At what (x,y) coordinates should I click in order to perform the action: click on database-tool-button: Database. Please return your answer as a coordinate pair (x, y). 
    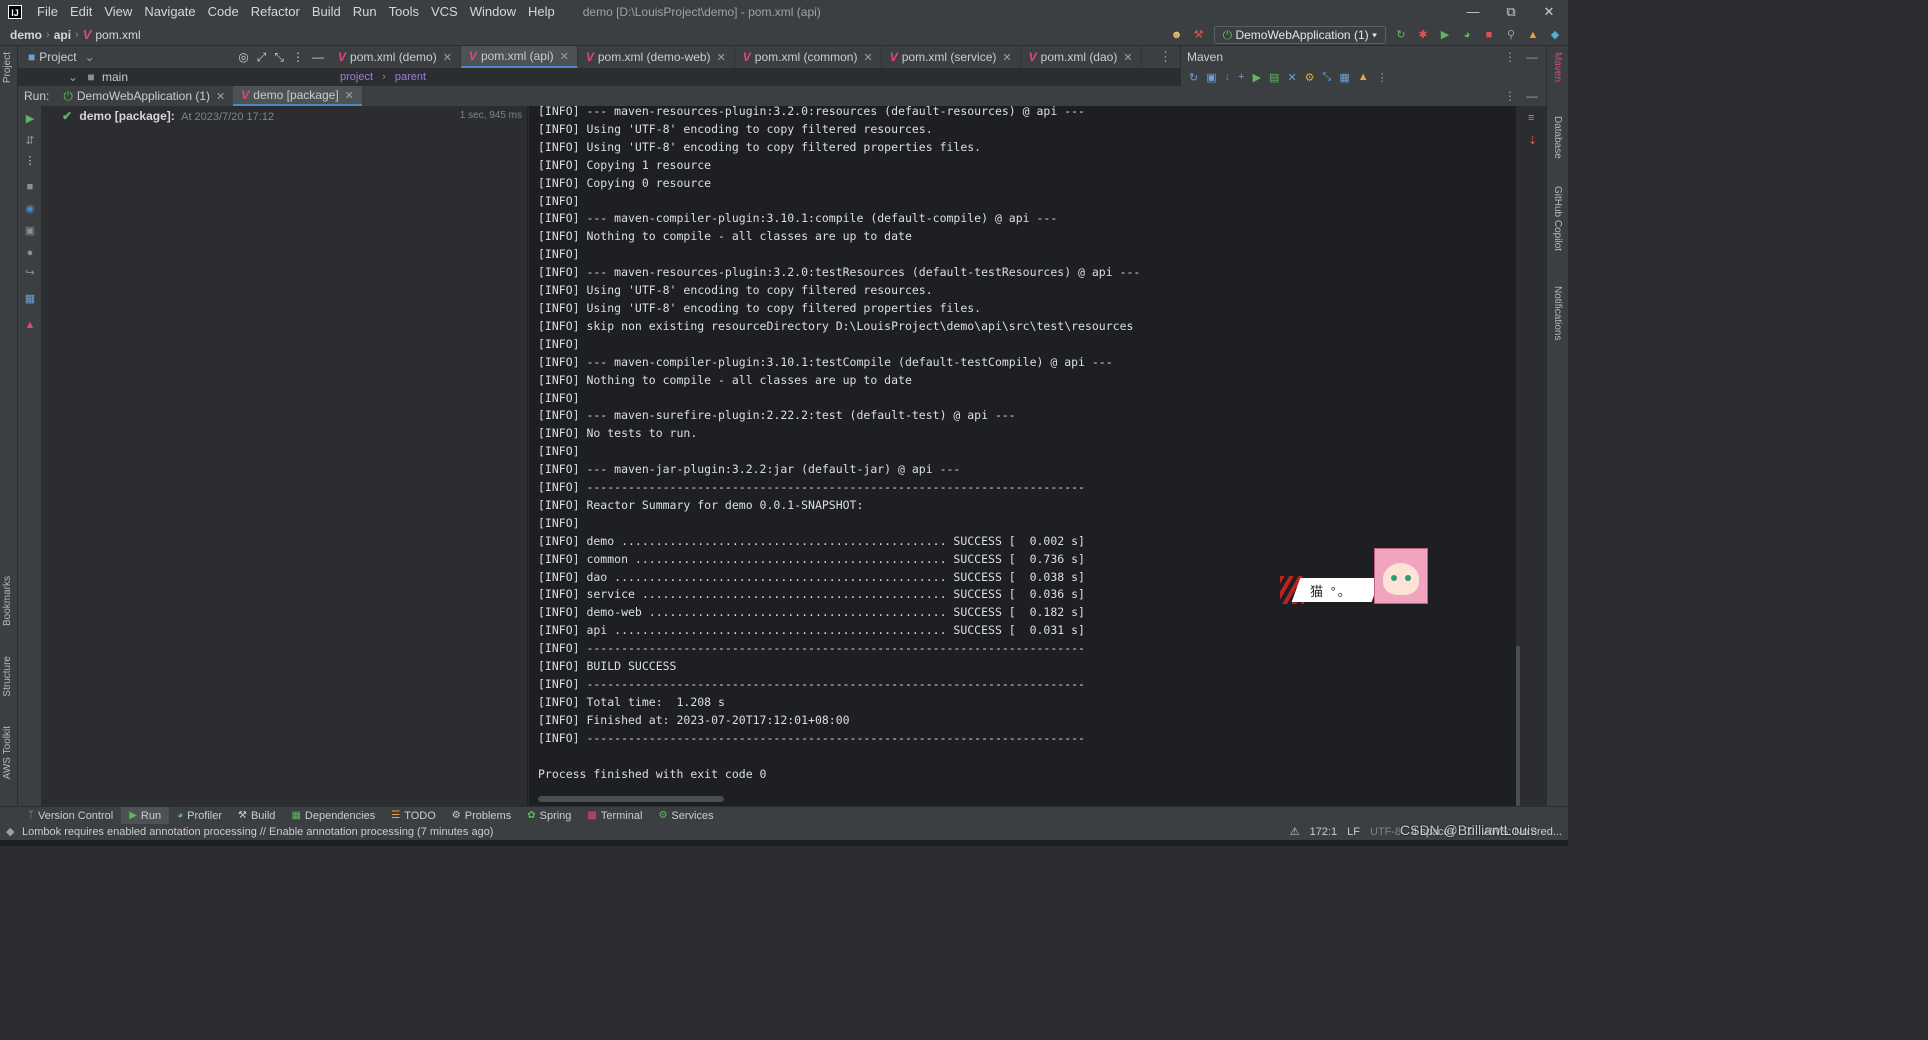
    Looking at the image, I should click on (1557, 137).